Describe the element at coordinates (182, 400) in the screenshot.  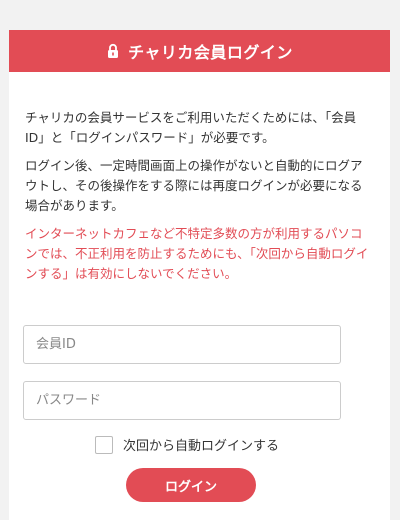
I see `password-input` at that location.